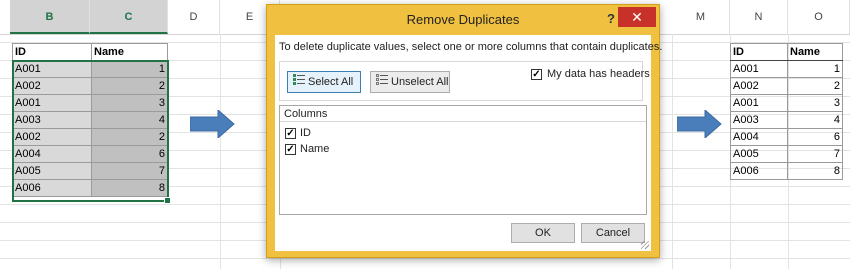  I want to click on table-row: A002 2, so click(786, 86).